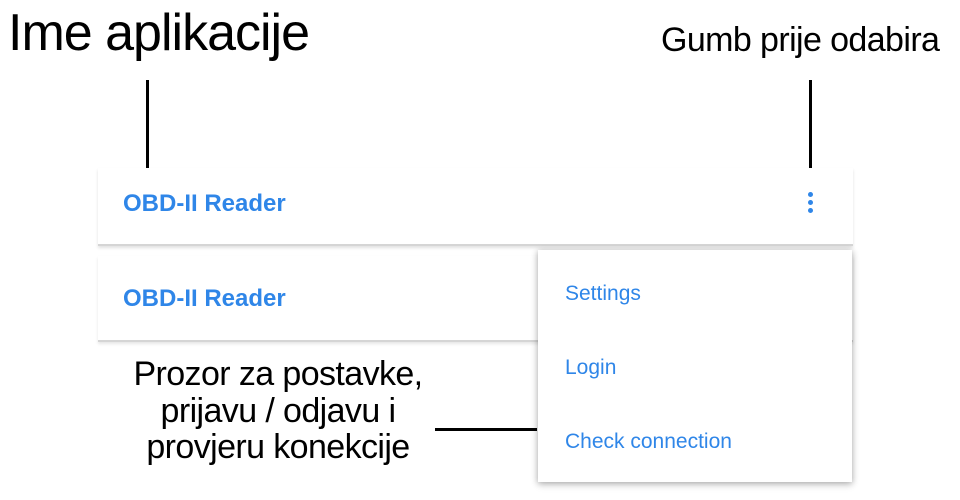 The height and width of the screenshot is (500, 960). I want to click on app-name-annotation: Ime aplikacije, so click(159, 33).